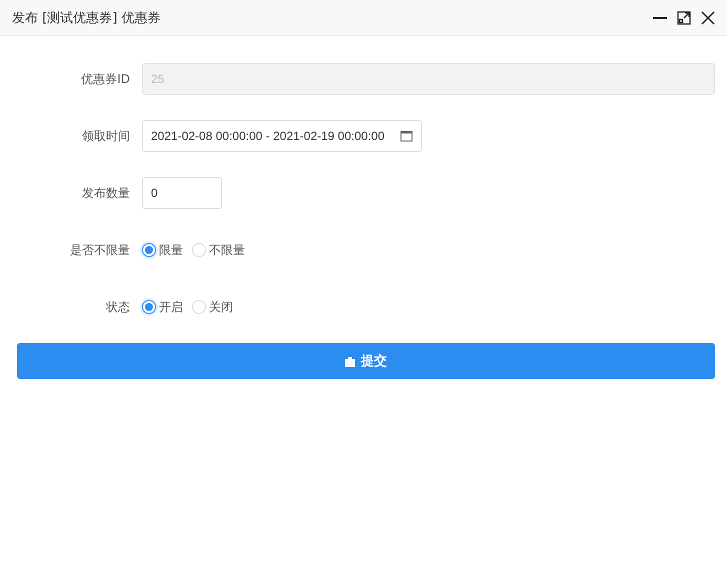 The height and width of the screenshot is (570, 727). I want to click on window-title: 发布 [测试优惠券] 优惠券, so click(87, 18).